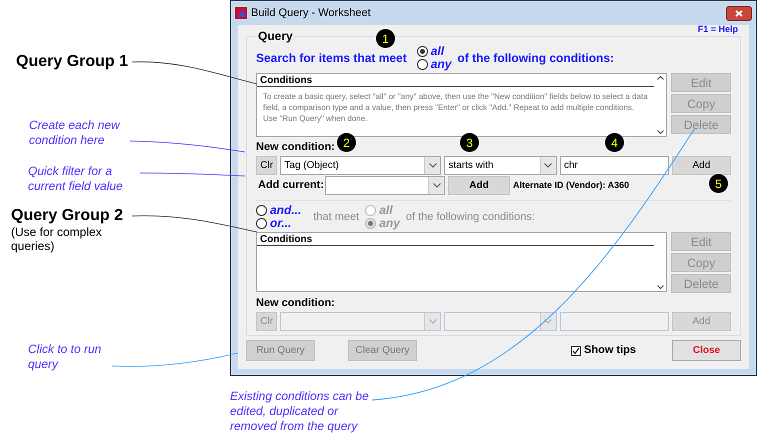 This screenshot has height=444, width=768. What do you see at coordinates (65, 357) in the screenshot?
I see `callout-note: Click to to run query` at bounding box center [65, 357].